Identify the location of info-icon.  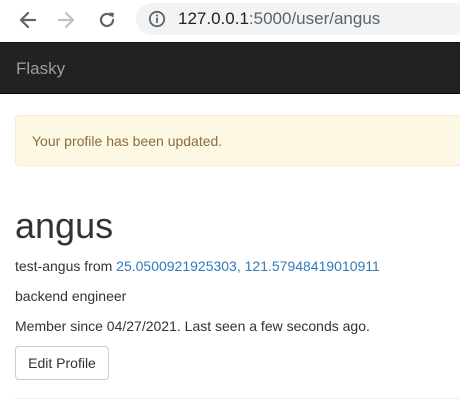
(157, 19).